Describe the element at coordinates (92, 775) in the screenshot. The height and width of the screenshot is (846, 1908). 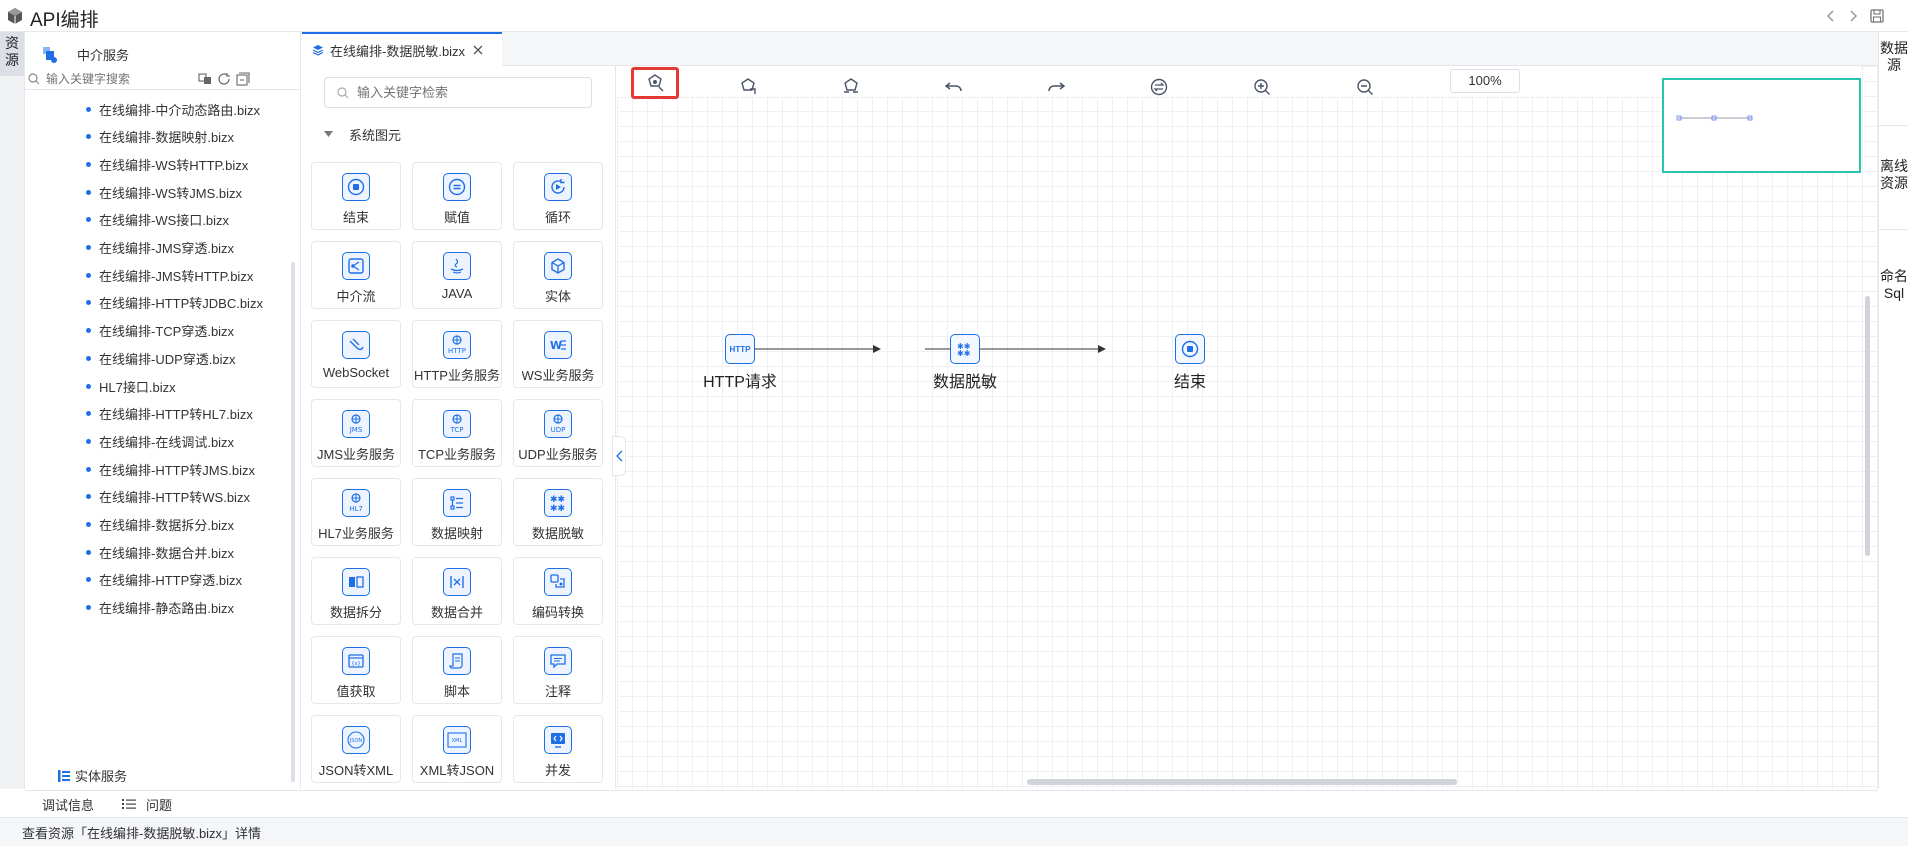
I see `entity-service-item: 实体服务` at that location.